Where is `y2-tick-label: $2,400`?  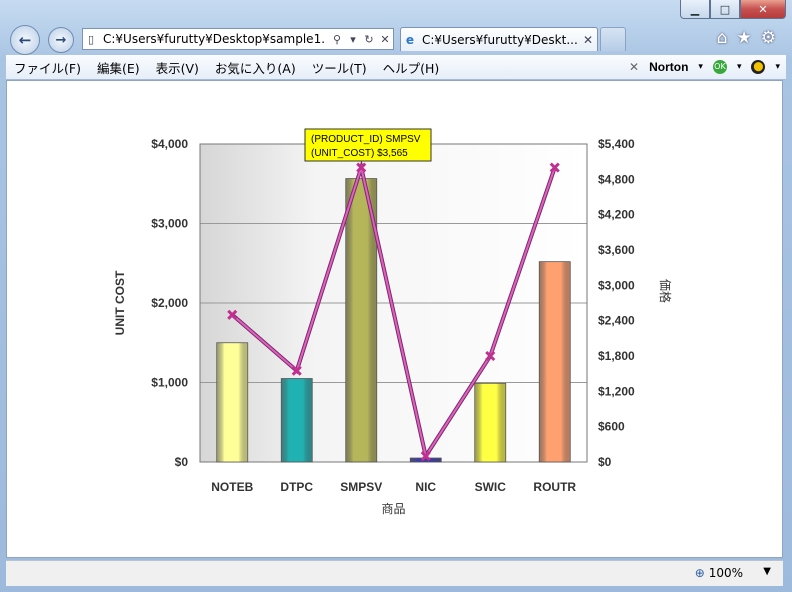 y2-tick-label: $2,400 is located at coordinates (616, 321).